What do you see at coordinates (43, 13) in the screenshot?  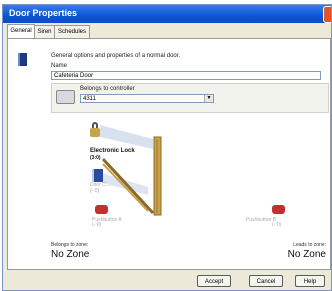 I see `window-title: Door Properties` at bounding box center [43, 13].